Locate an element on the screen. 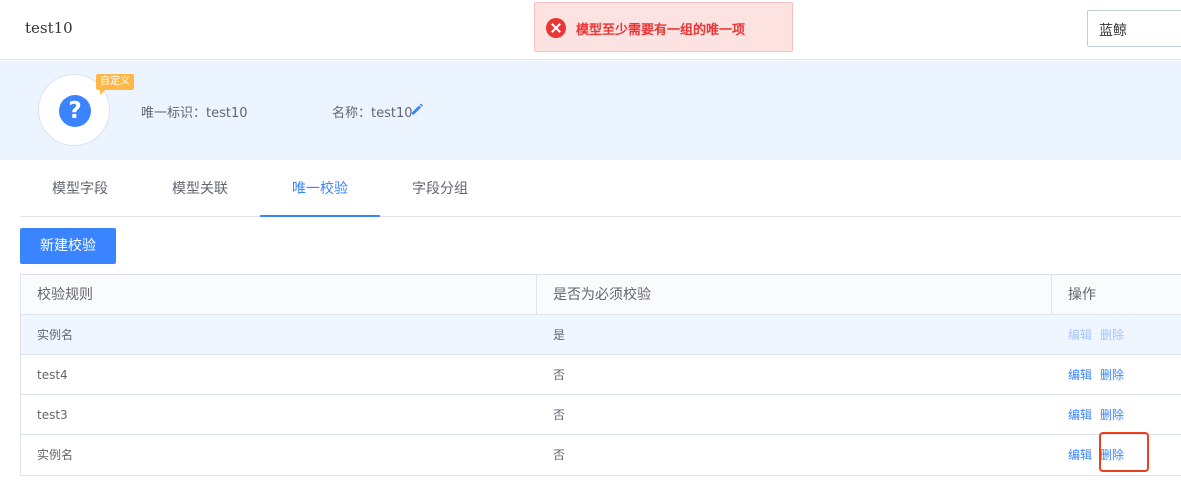 The width and height of the screenshot is (1181, 482). pencil-icon is located at coordinates (417, 109).